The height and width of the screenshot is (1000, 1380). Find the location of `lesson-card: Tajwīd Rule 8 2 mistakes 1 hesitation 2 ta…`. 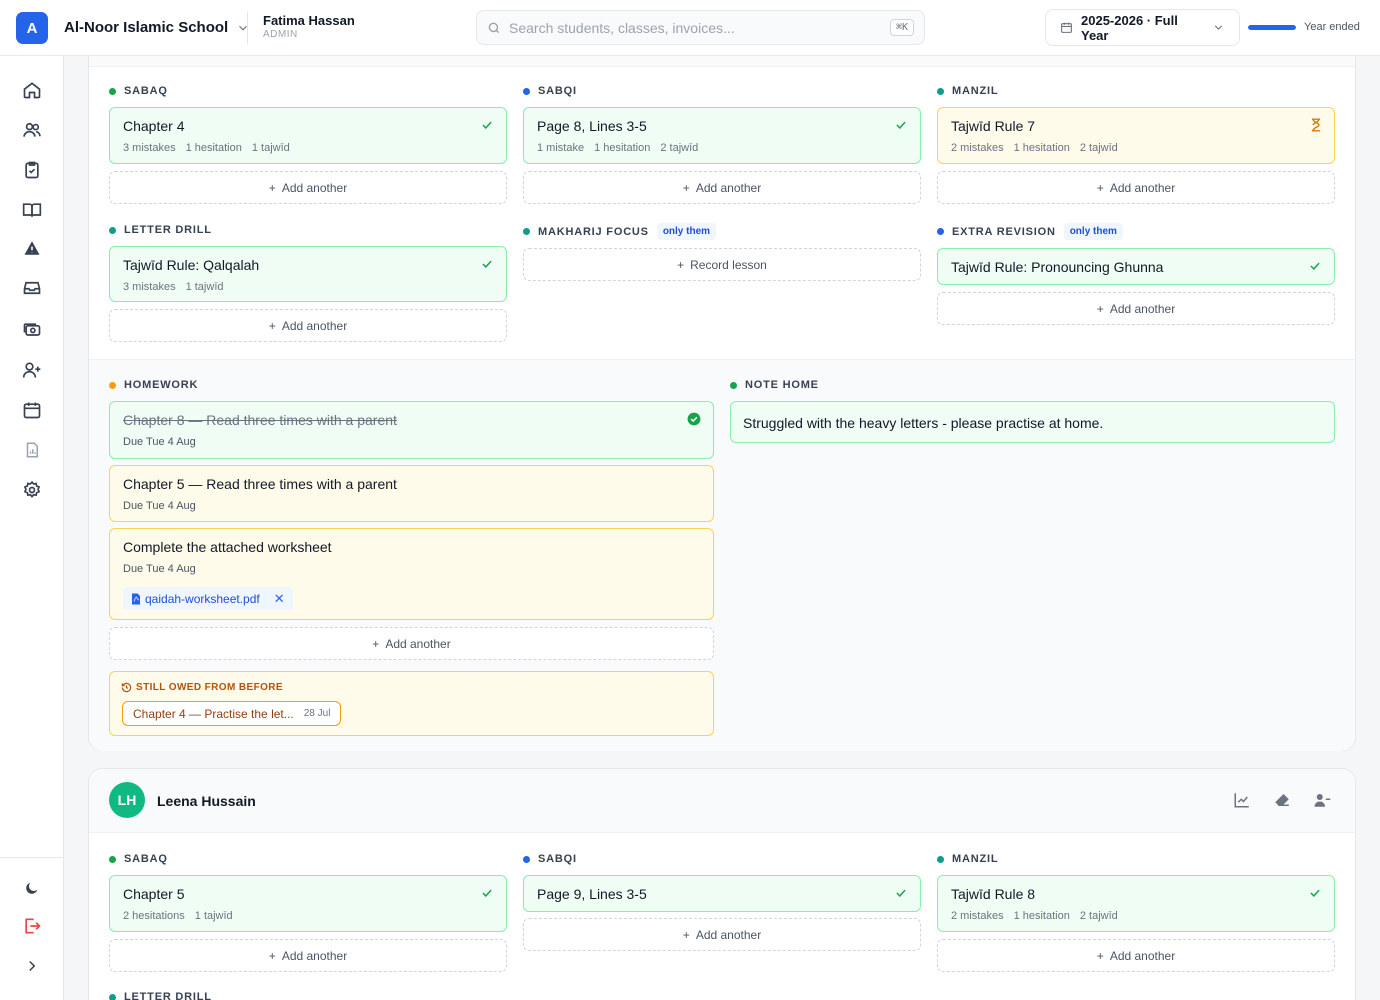

lesson-card: Tajwīd Rule 8 2 mistakes 1 hesitation 2 ta… is located at coordinates (1136, 903).